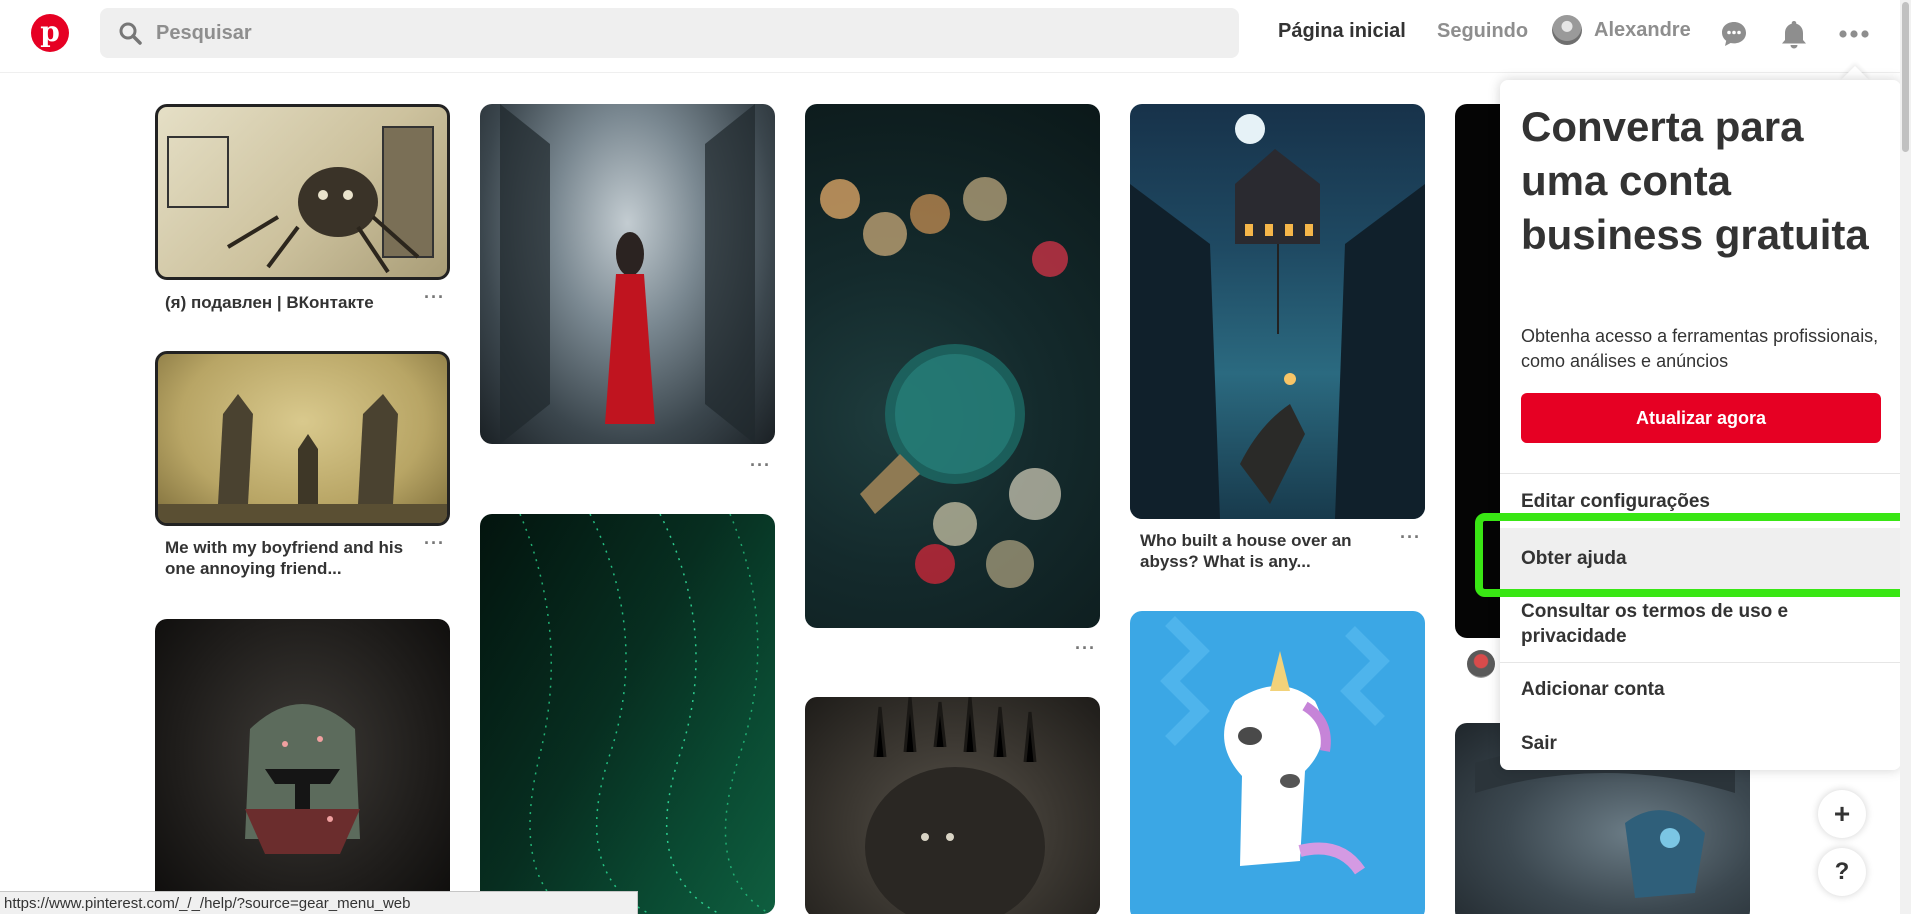  Describe the element at coordinates (1481, 664) in the screenshot. I see `pin-creator-avatar` at that location.